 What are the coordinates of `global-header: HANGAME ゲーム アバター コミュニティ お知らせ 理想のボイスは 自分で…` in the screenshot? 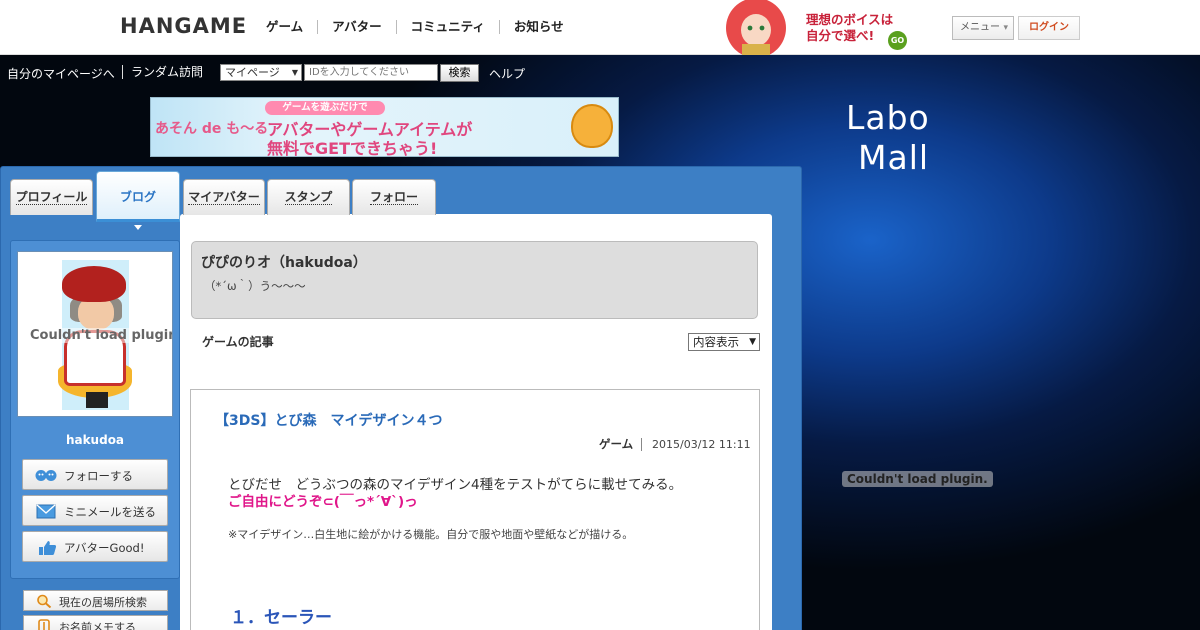 It's located at (600, 27).